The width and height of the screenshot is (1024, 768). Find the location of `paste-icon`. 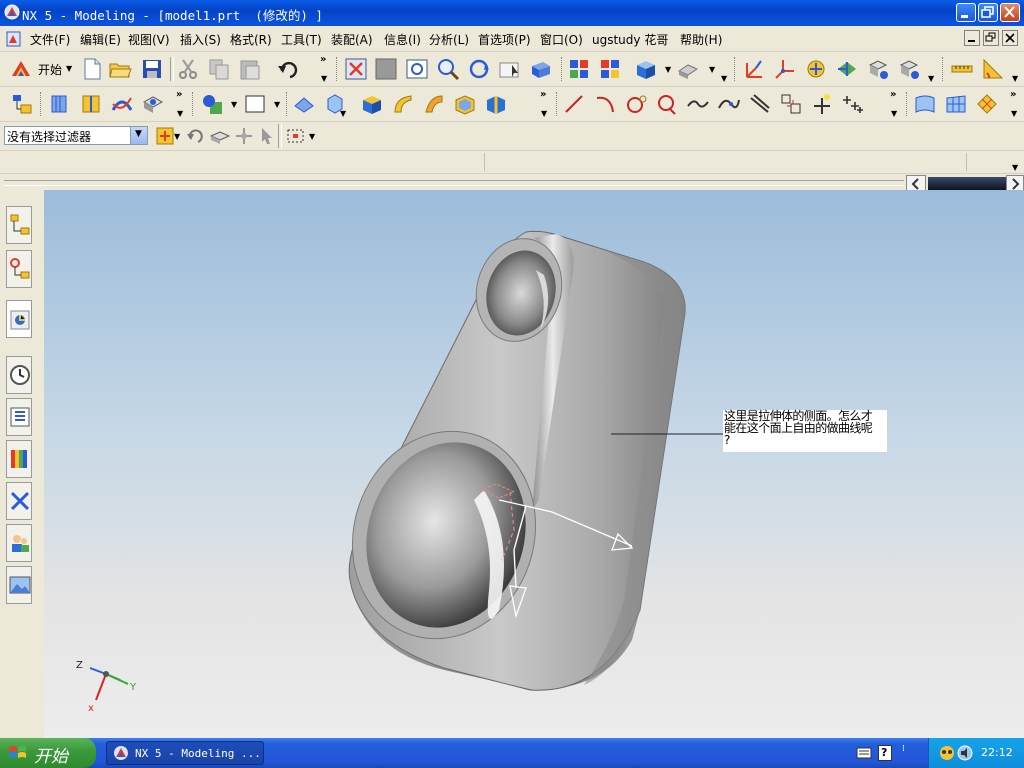

paste-icon is located at coordinates (250, 69).